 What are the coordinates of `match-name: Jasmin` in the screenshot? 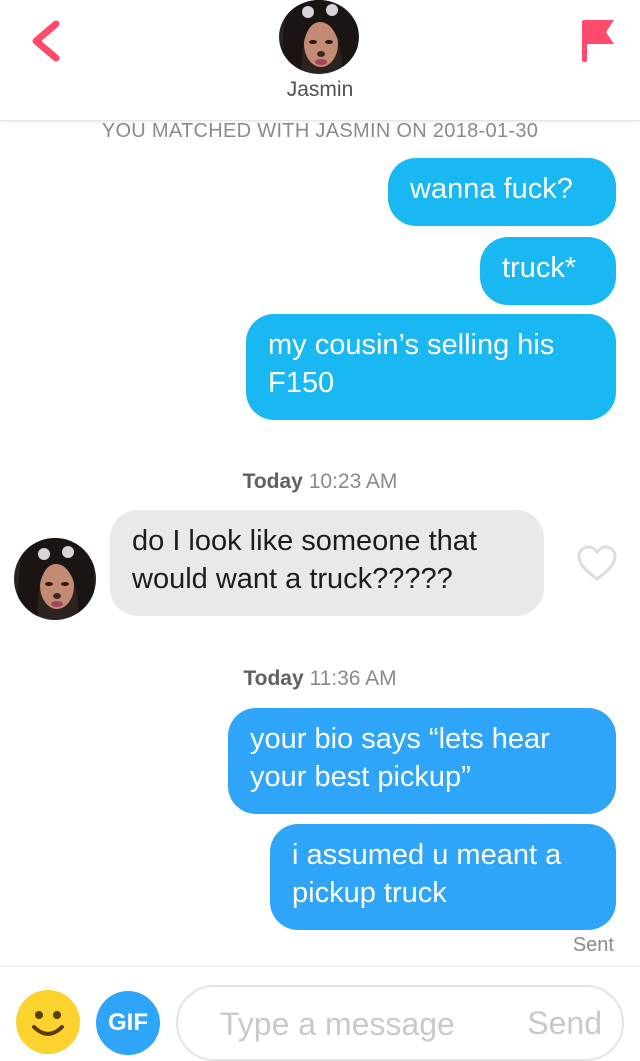 It's located at (320, 89).